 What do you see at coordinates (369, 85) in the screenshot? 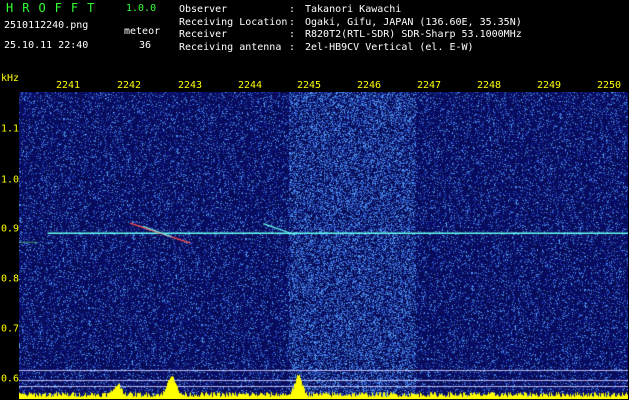
I see `x-tick-label: 2246` at bounding box center [369, 85].